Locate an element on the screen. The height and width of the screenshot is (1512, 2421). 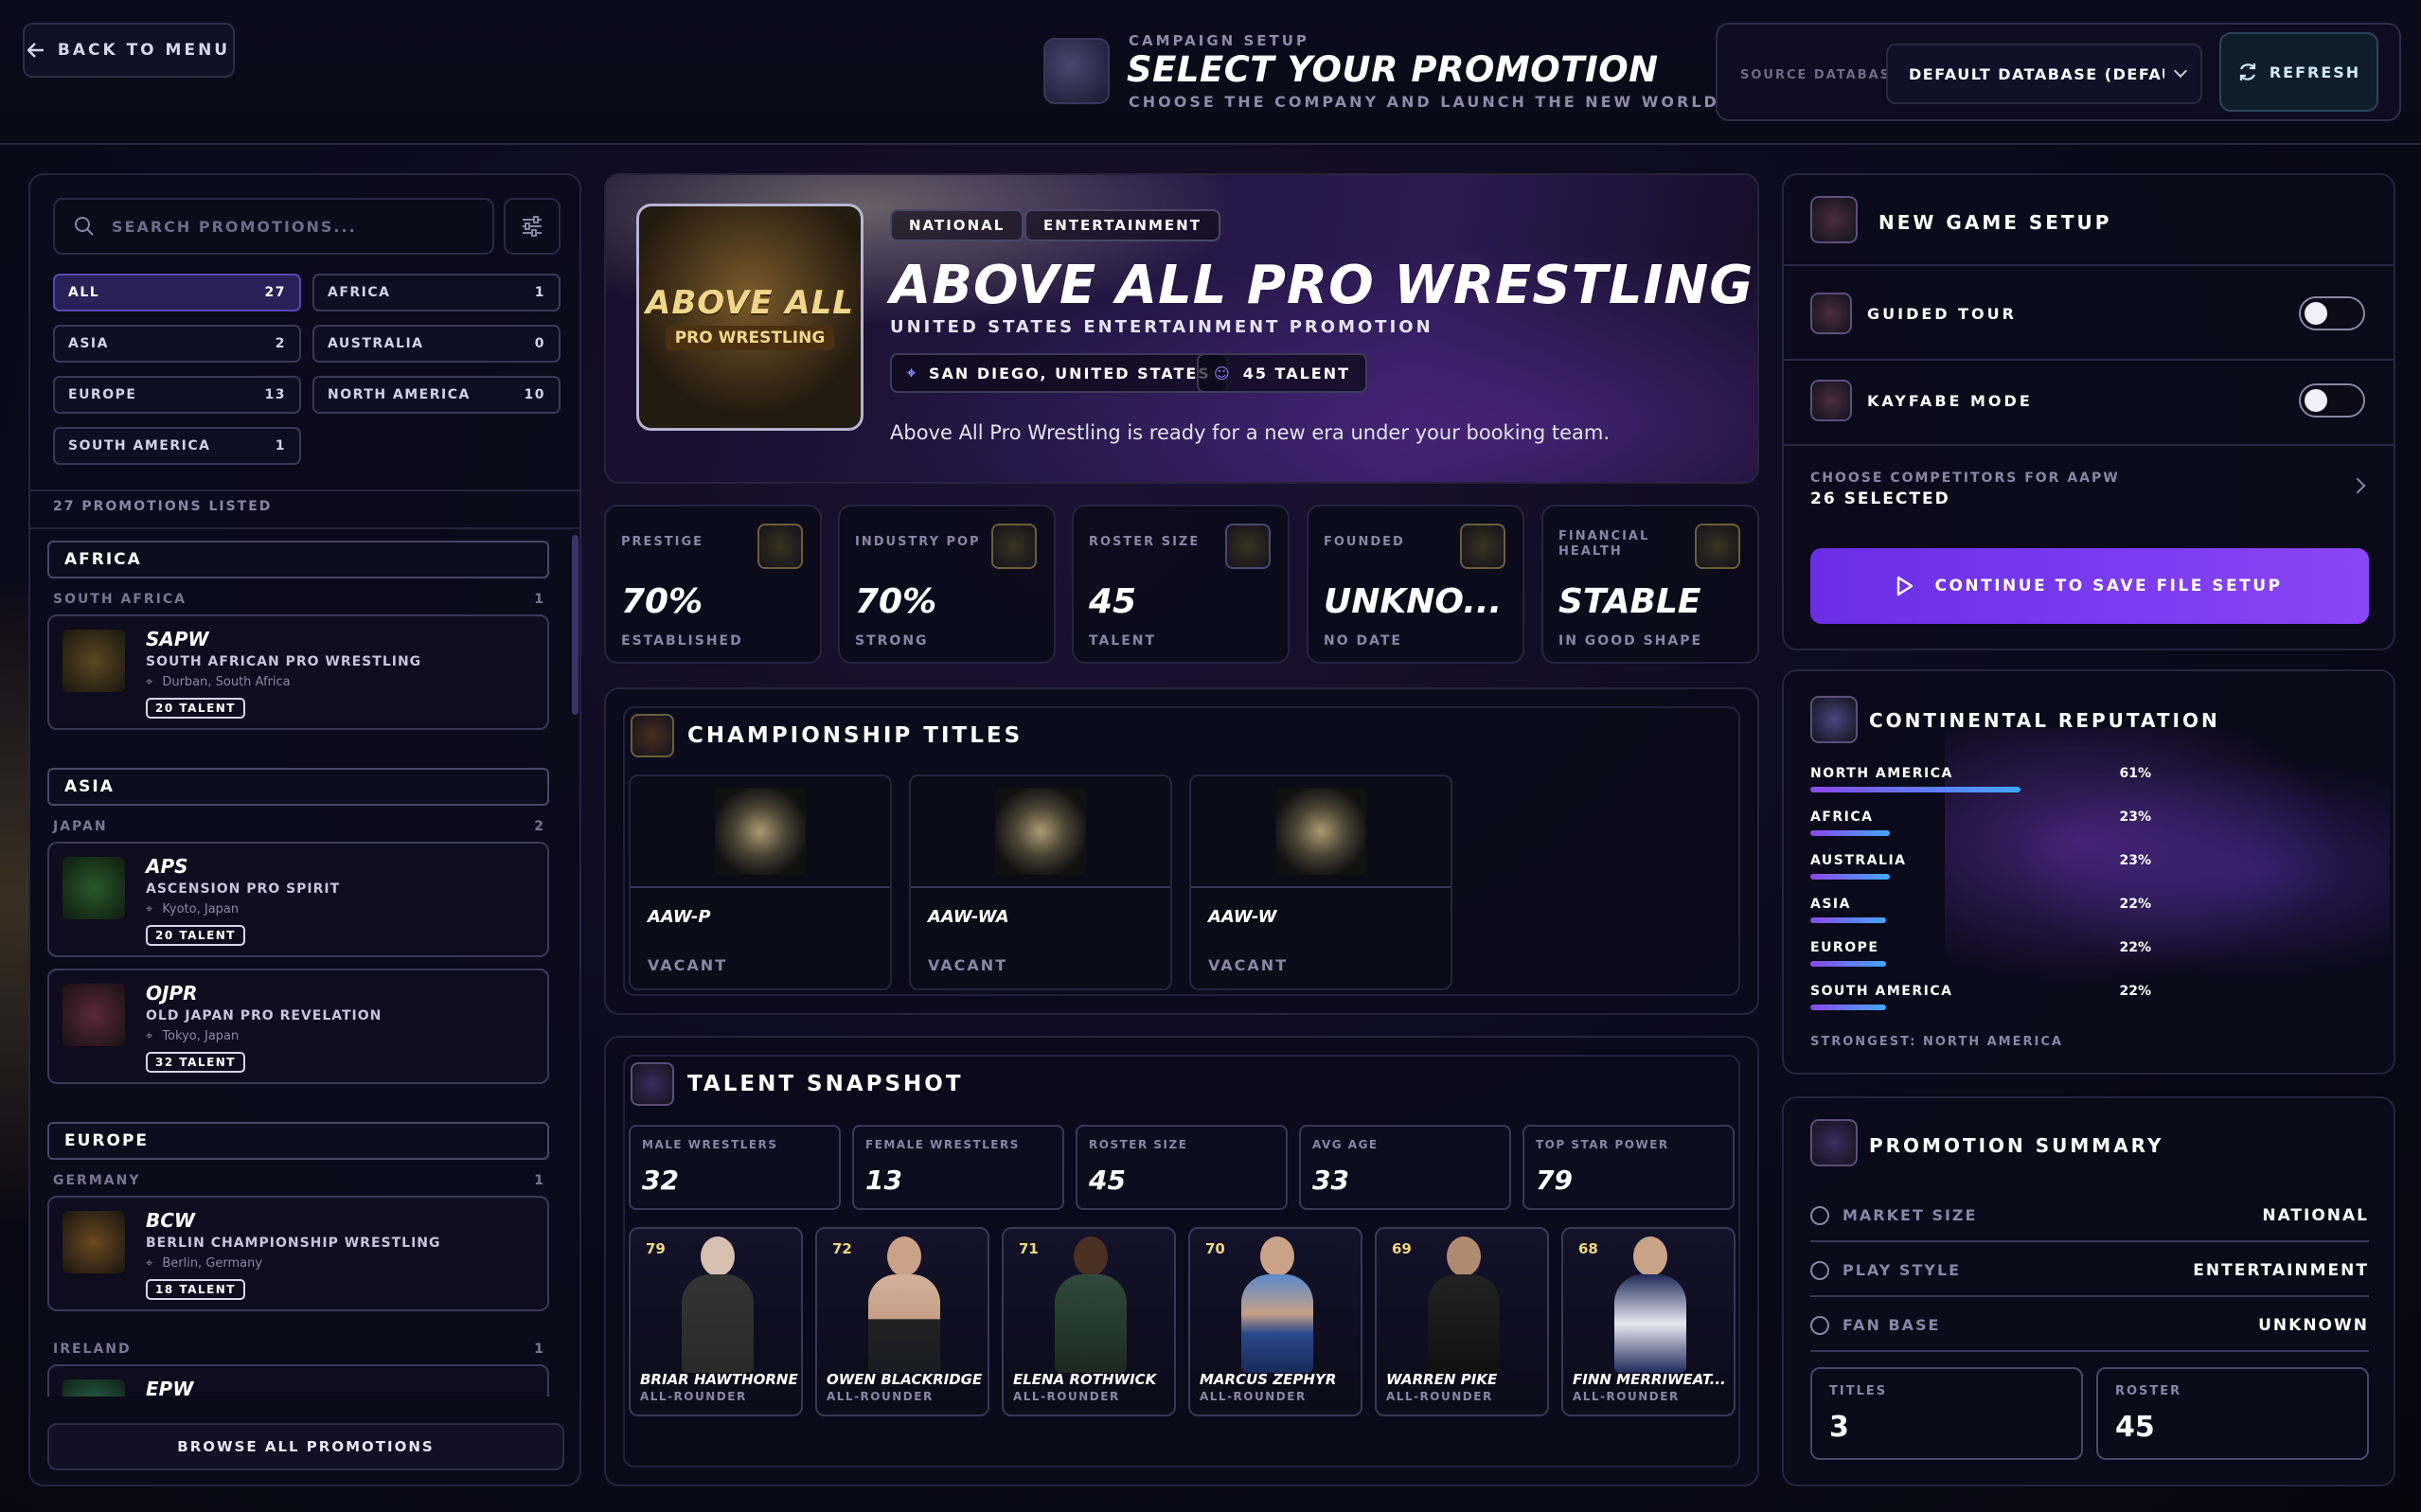
wrestler-name: ELENA ROTHWICK is located at coordinates (1085, 1379).